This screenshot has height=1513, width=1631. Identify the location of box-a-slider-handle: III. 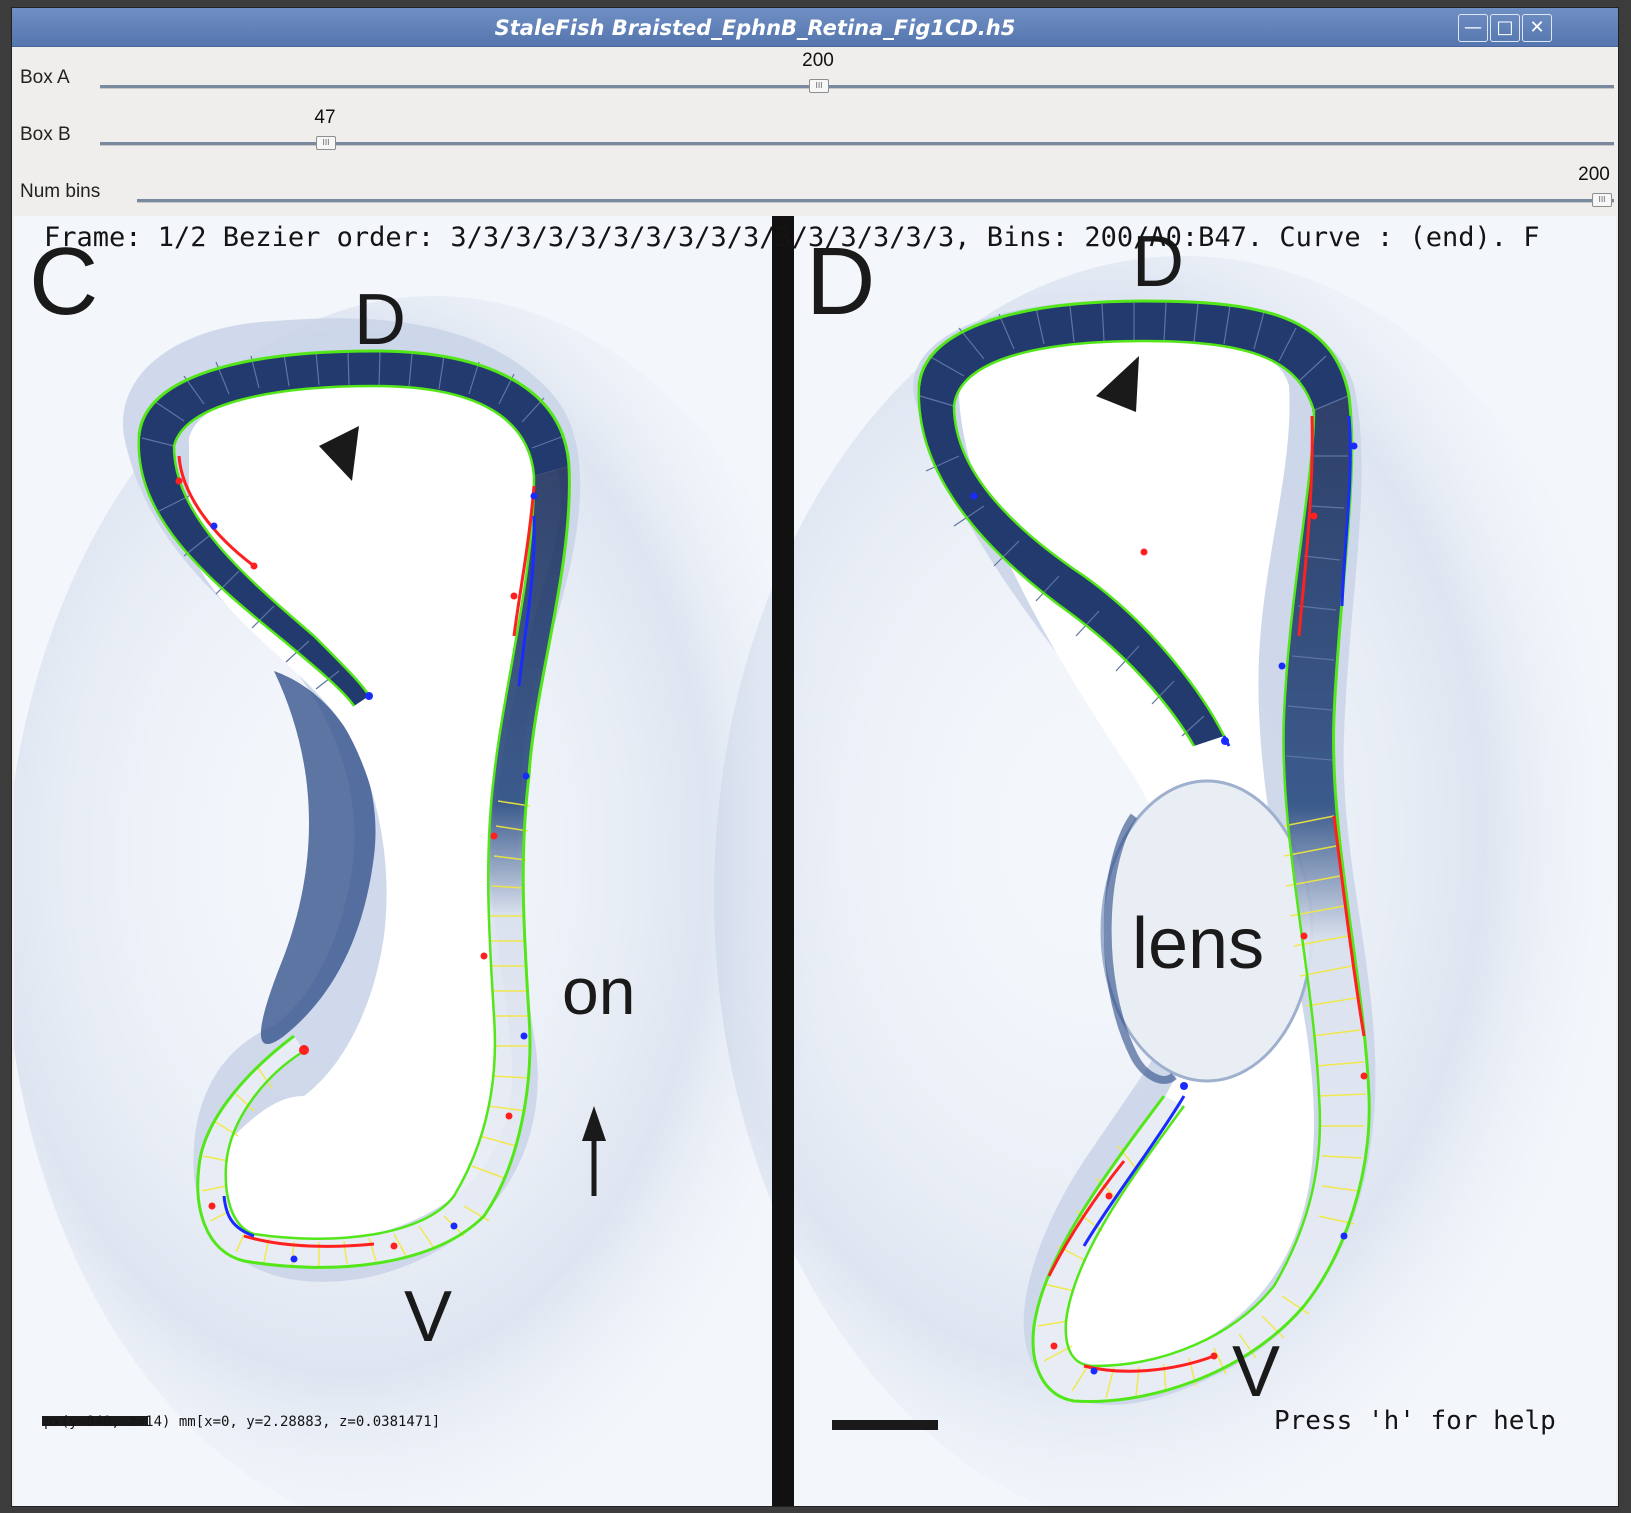
(819, 86).